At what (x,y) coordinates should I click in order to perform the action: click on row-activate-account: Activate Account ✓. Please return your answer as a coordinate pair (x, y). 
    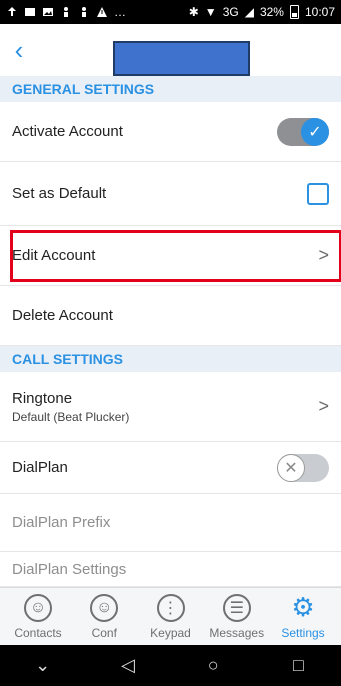
    Looking at the image, I should click on (170, 132).